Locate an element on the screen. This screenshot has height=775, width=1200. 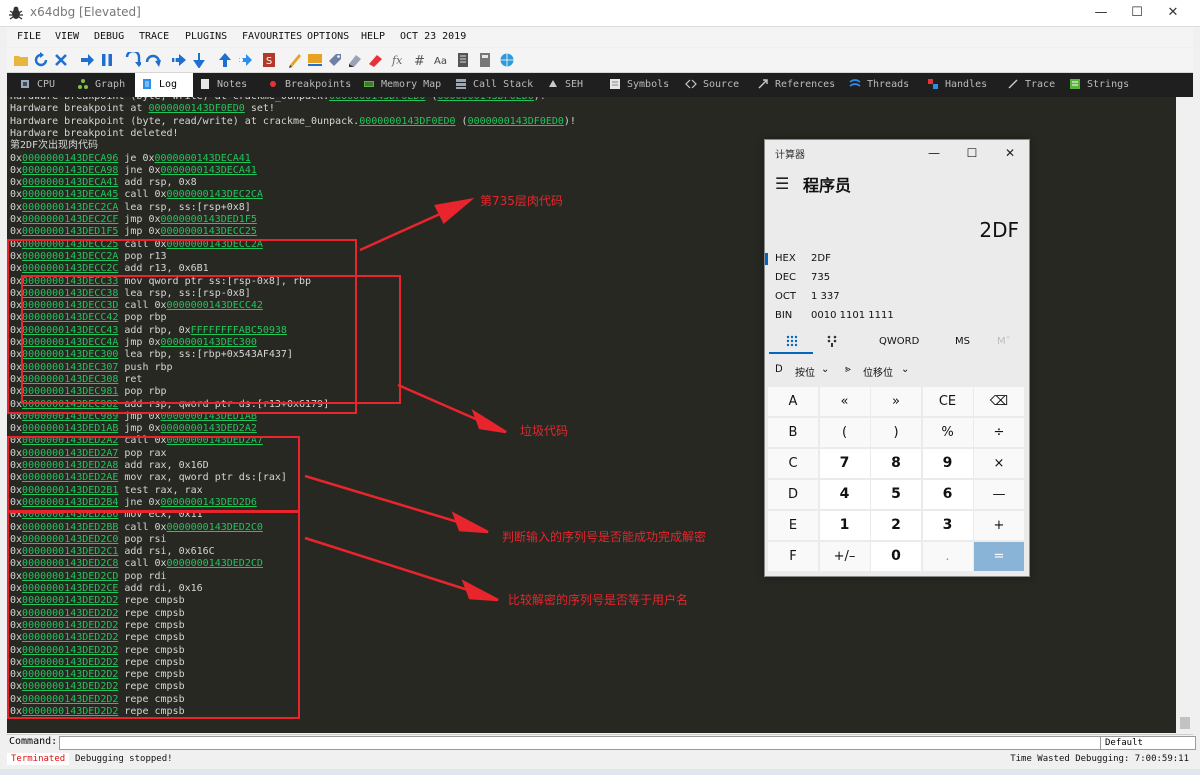
close-icon is located at coordinates (61, 60).